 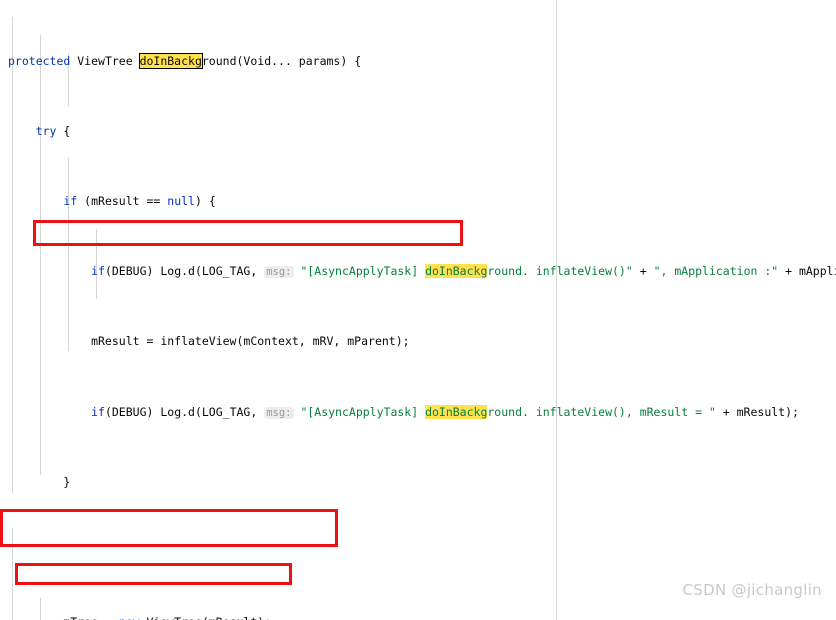 What do you see at coordinates (418, 202) in the screenshot?
I see `code-line-3: if (mResult == null) {` at bounding box center [418, 202].